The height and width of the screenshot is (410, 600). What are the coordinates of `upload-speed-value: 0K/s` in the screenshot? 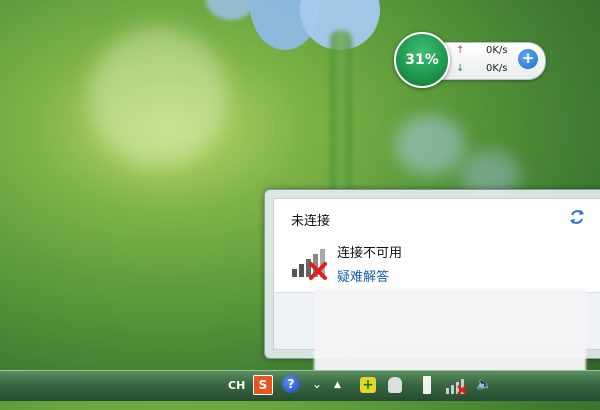 It's located at (497, 50).